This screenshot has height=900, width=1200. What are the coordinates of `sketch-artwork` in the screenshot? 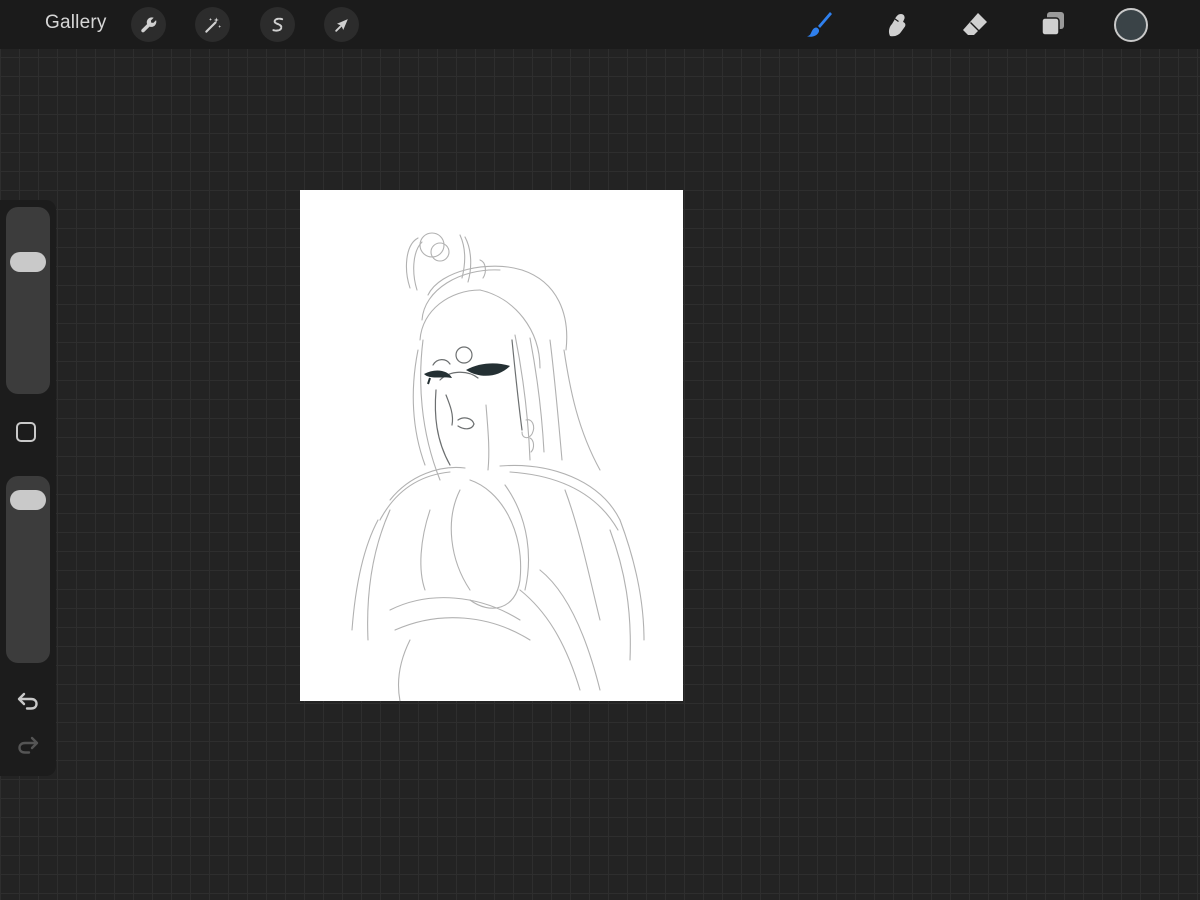 It's located at (498, 466).